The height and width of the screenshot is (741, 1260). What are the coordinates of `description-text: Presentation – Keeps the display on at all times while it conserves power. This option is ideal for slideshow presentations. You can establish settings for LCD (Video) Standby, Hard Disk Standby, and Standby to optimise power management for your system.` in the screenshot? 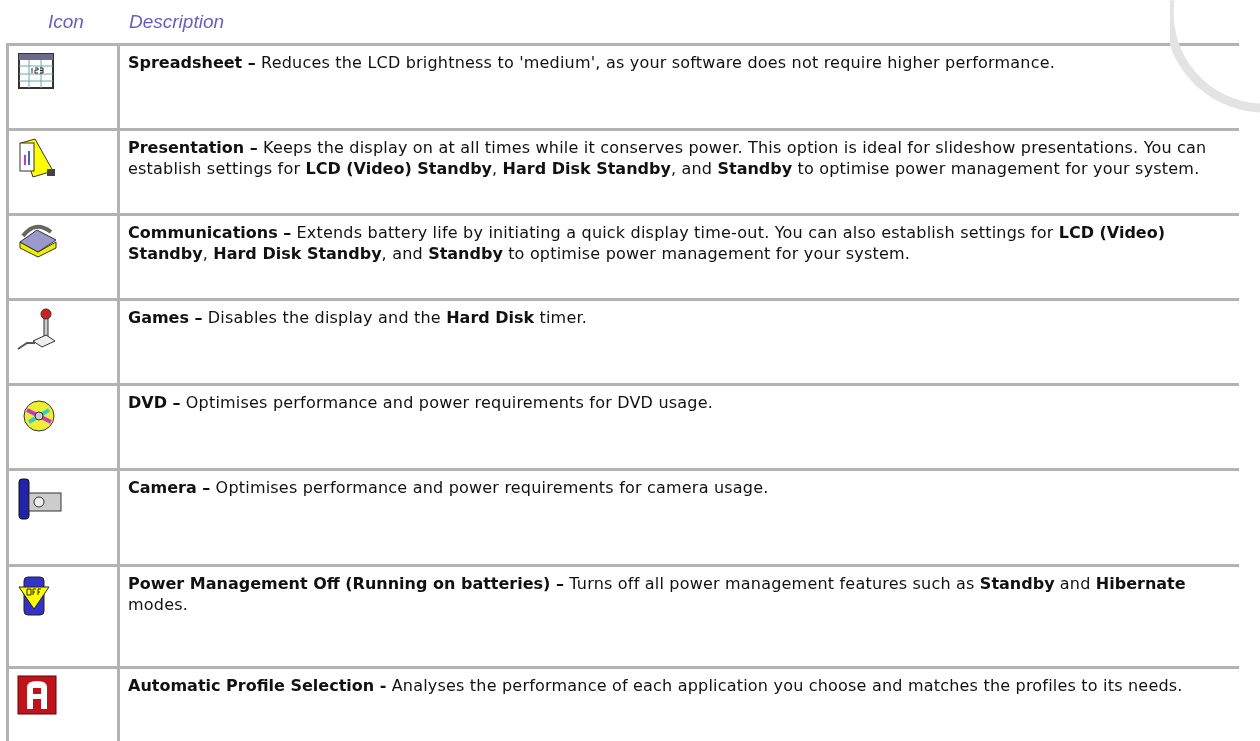 It's located at (667, 158).